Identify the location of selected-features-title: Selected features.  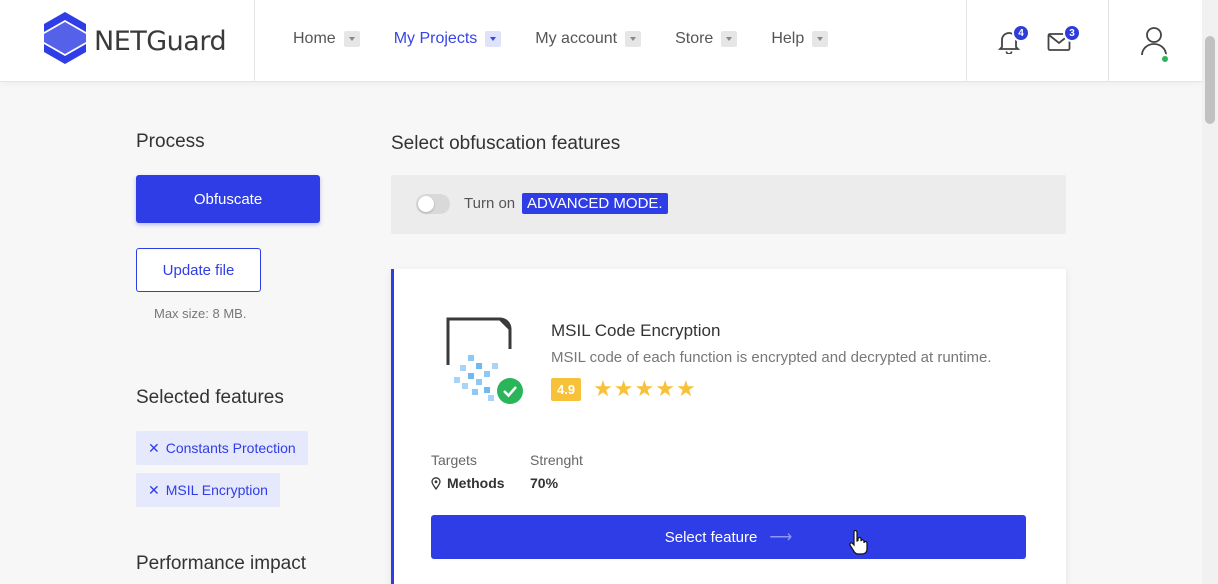
(210, 397).